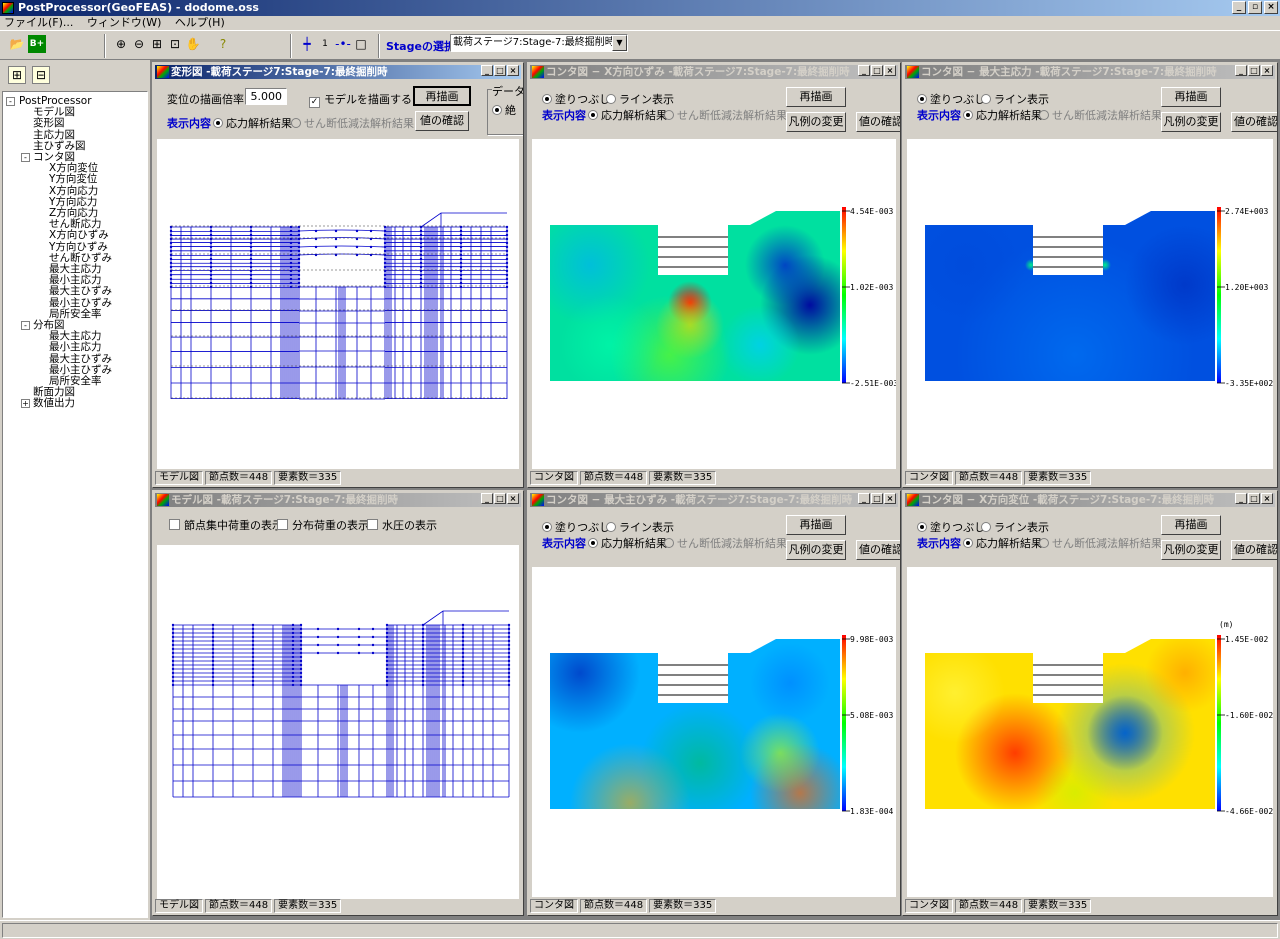 The image size is (1280, 939). I want to click on draw-model-checkbox: ✓ モデルを描画する, so click(360, 99).